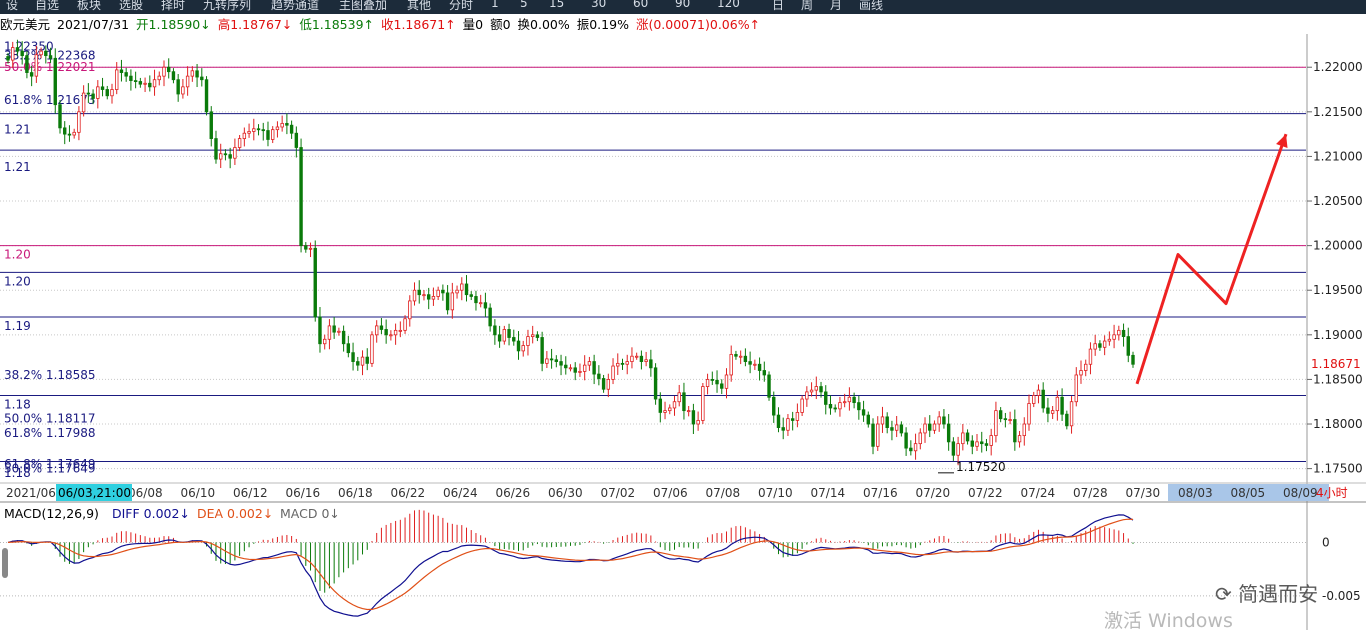 Image resolution: width=1366 pixels, height=633 pixels. I want to click on date-label: 08/05, so click(1248, 493).